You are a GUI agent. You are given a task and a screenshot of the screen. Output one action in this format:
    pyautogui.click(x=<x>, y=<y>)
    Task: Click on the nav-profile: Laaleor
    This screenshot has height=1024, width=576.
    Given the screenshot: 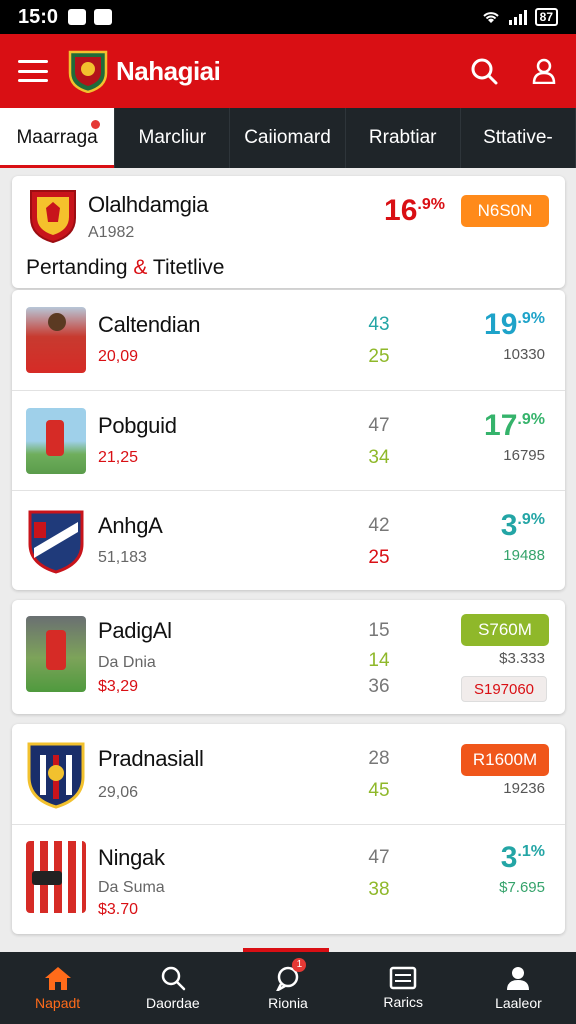 What is the action you would take?
    pyautogui.click(x=518, y=988)
    